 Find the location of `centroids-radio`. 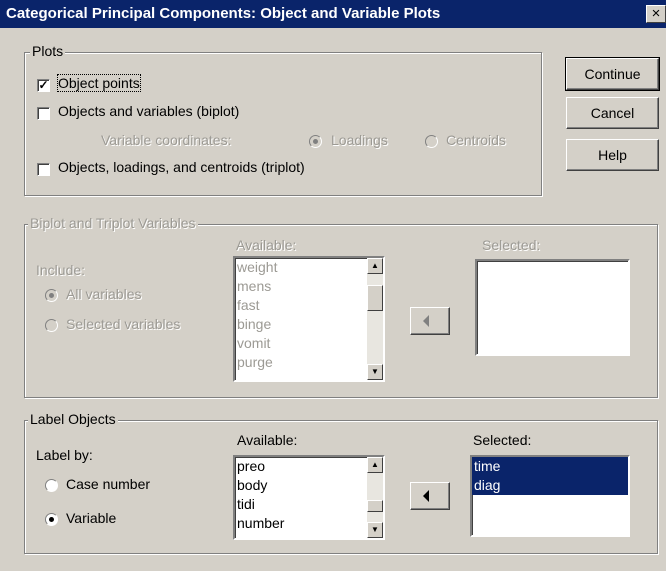

centroids-radio is located at coordinates (431, 141).